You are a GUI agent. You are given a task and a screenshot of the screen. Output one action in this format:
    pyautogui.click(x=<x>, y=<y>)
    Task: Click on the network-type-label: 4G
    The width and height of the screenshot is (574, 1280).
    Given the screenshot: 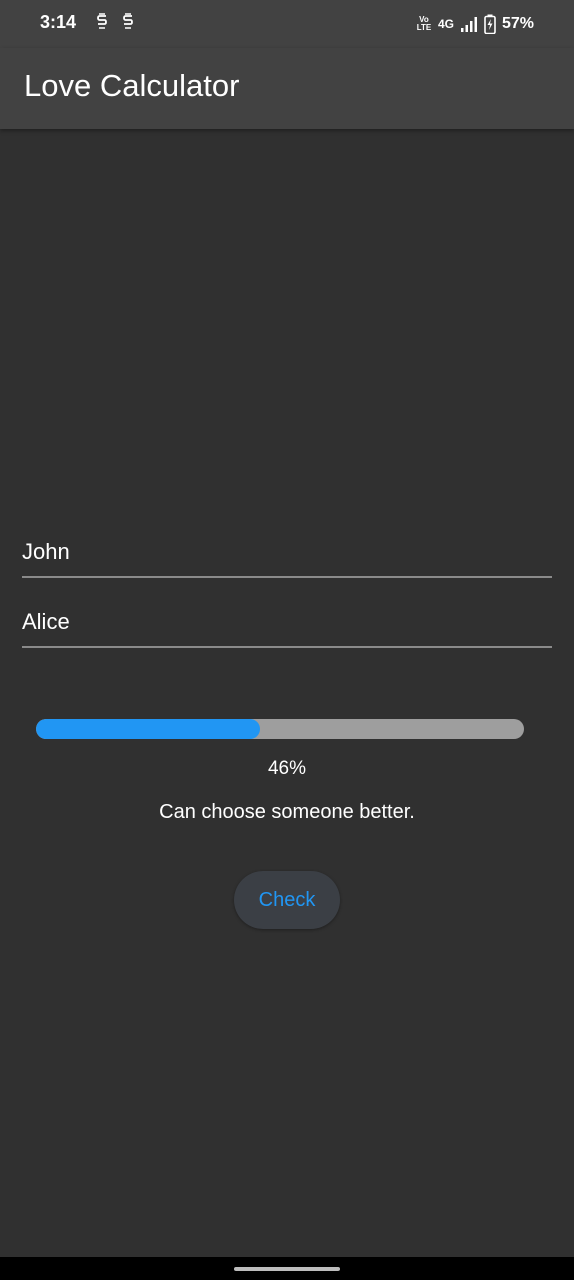 What is the action you would take?
    pyautogui.click(x=445, y=24)
    